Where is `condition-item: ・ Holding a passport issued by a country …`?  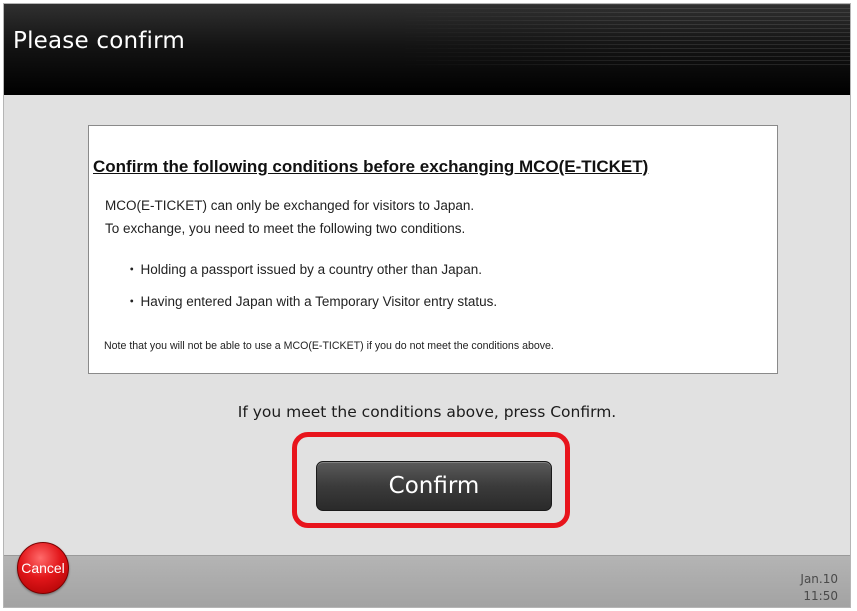 condition-item: ・ Holding a passport issued by a country … is located at coordinates (303, 268).